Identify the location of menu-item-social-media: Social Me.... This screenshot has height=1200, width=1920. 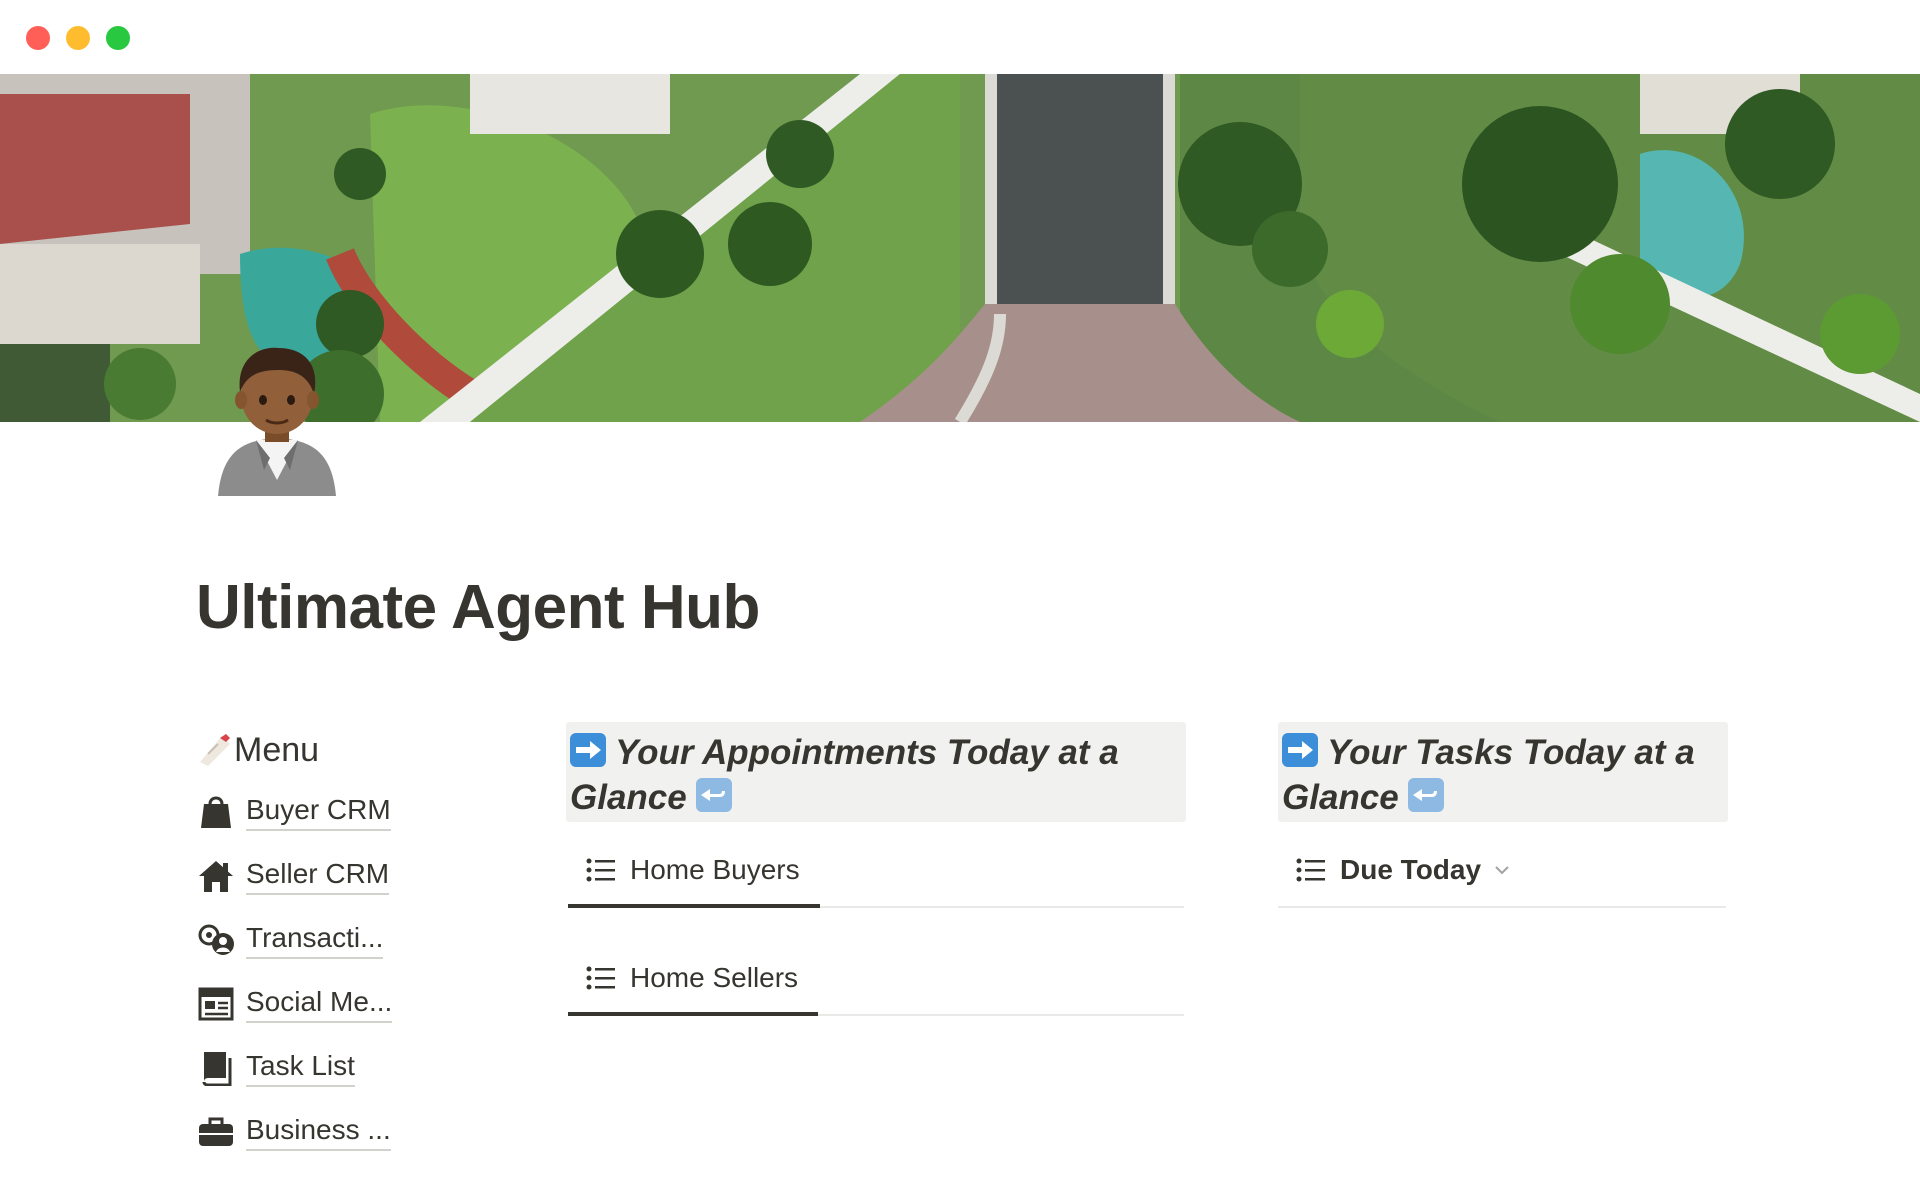
(294, 1004).